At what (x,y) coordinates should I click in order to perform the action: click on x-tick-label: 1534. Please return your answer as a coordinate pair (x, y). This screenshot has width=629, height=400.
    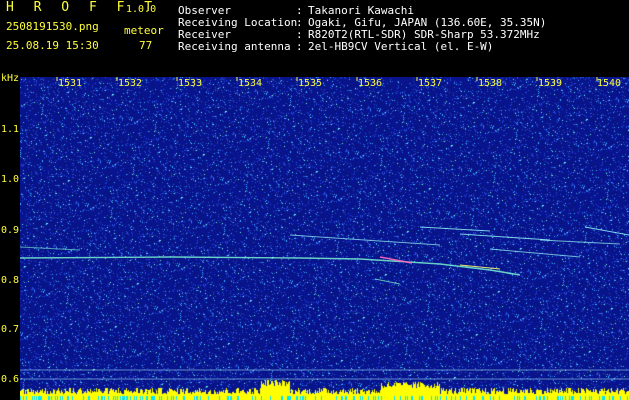
    Looking at the image, I should click on (250, 83).